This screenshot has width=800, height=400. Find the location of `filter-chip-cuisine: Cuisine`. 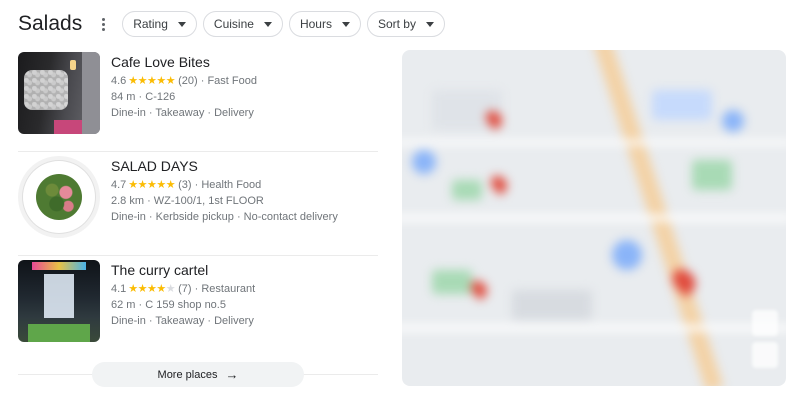

filter-chip-cuisine: Cuisine is located at coordinates (242, 24).